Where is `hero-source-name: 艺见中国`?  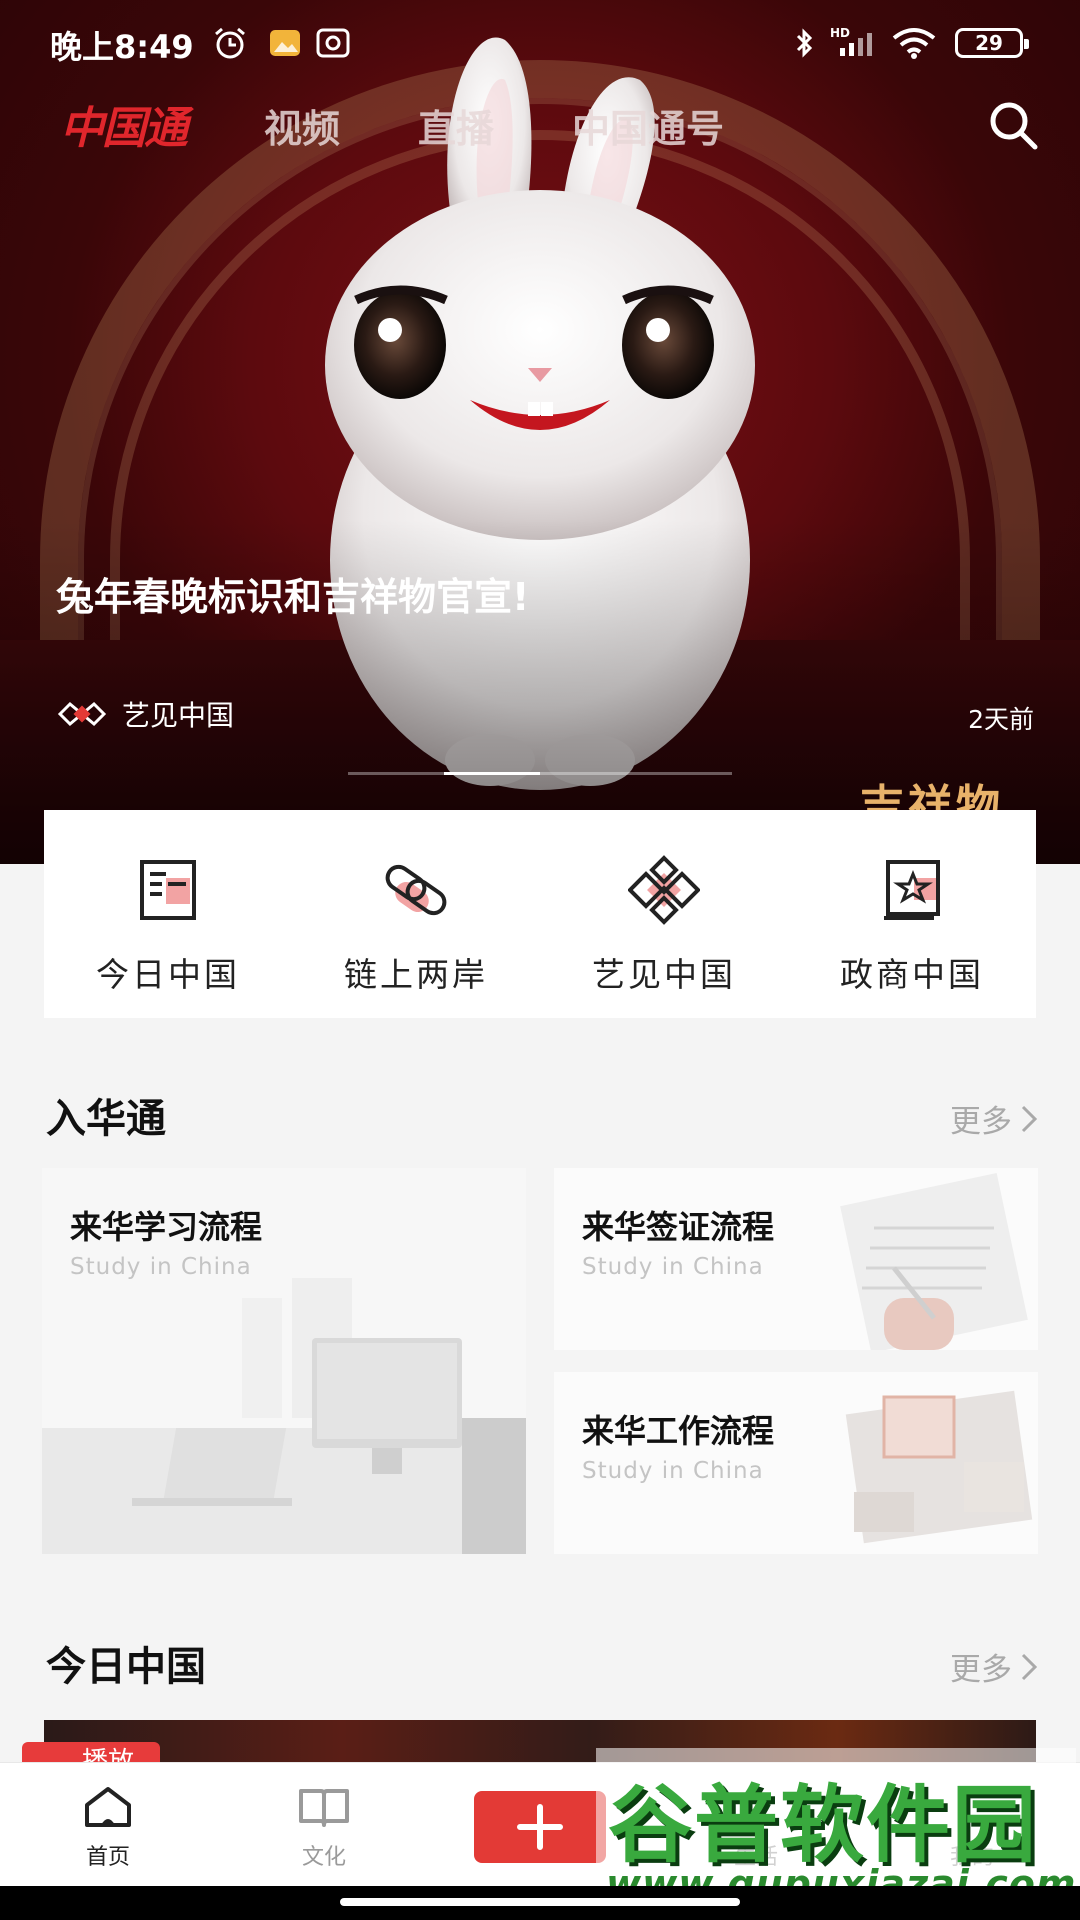 hero-source-name: 艺见中国 is located at coordinates (178, 715).